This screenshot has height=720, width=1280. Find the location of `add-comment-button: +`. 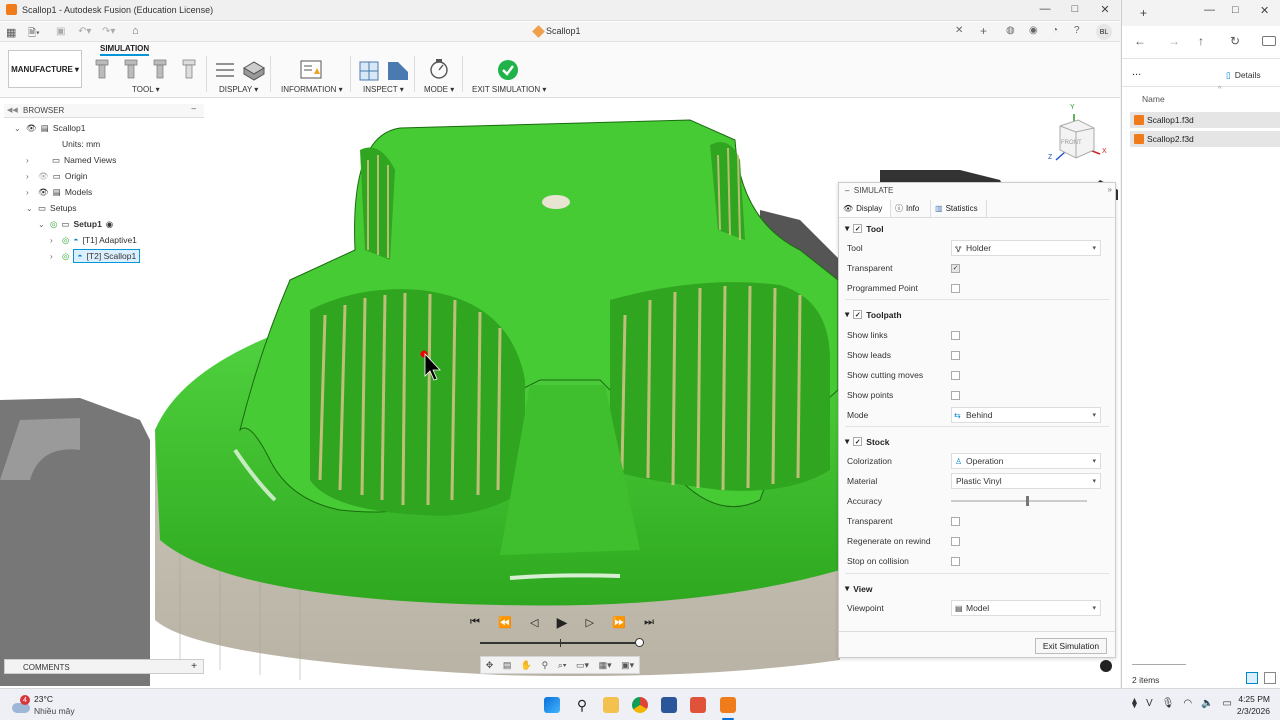

add-comment-button: + is located at coordinates (194, 666).